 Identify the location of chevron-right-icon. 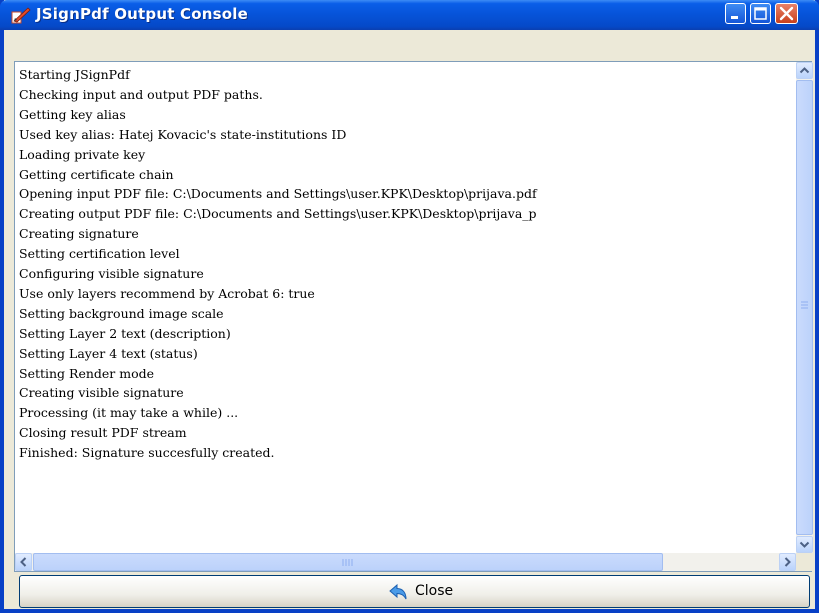
(787, 562).